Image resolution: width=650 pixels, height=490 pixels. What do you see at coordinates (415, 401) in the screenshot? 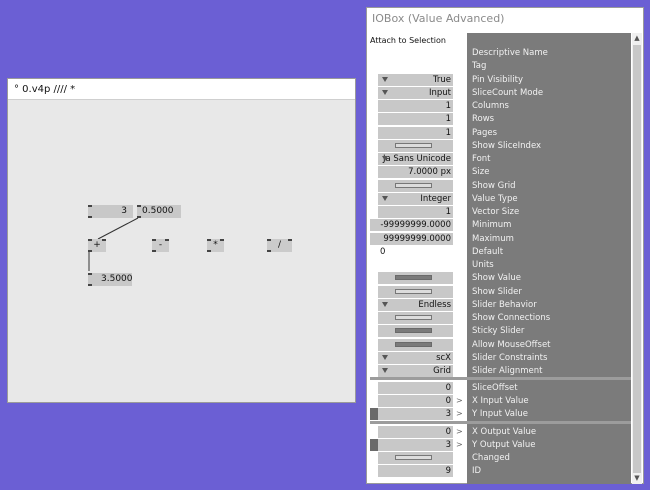
I see `value-x-input: 0` at bounding box center [415, 401].